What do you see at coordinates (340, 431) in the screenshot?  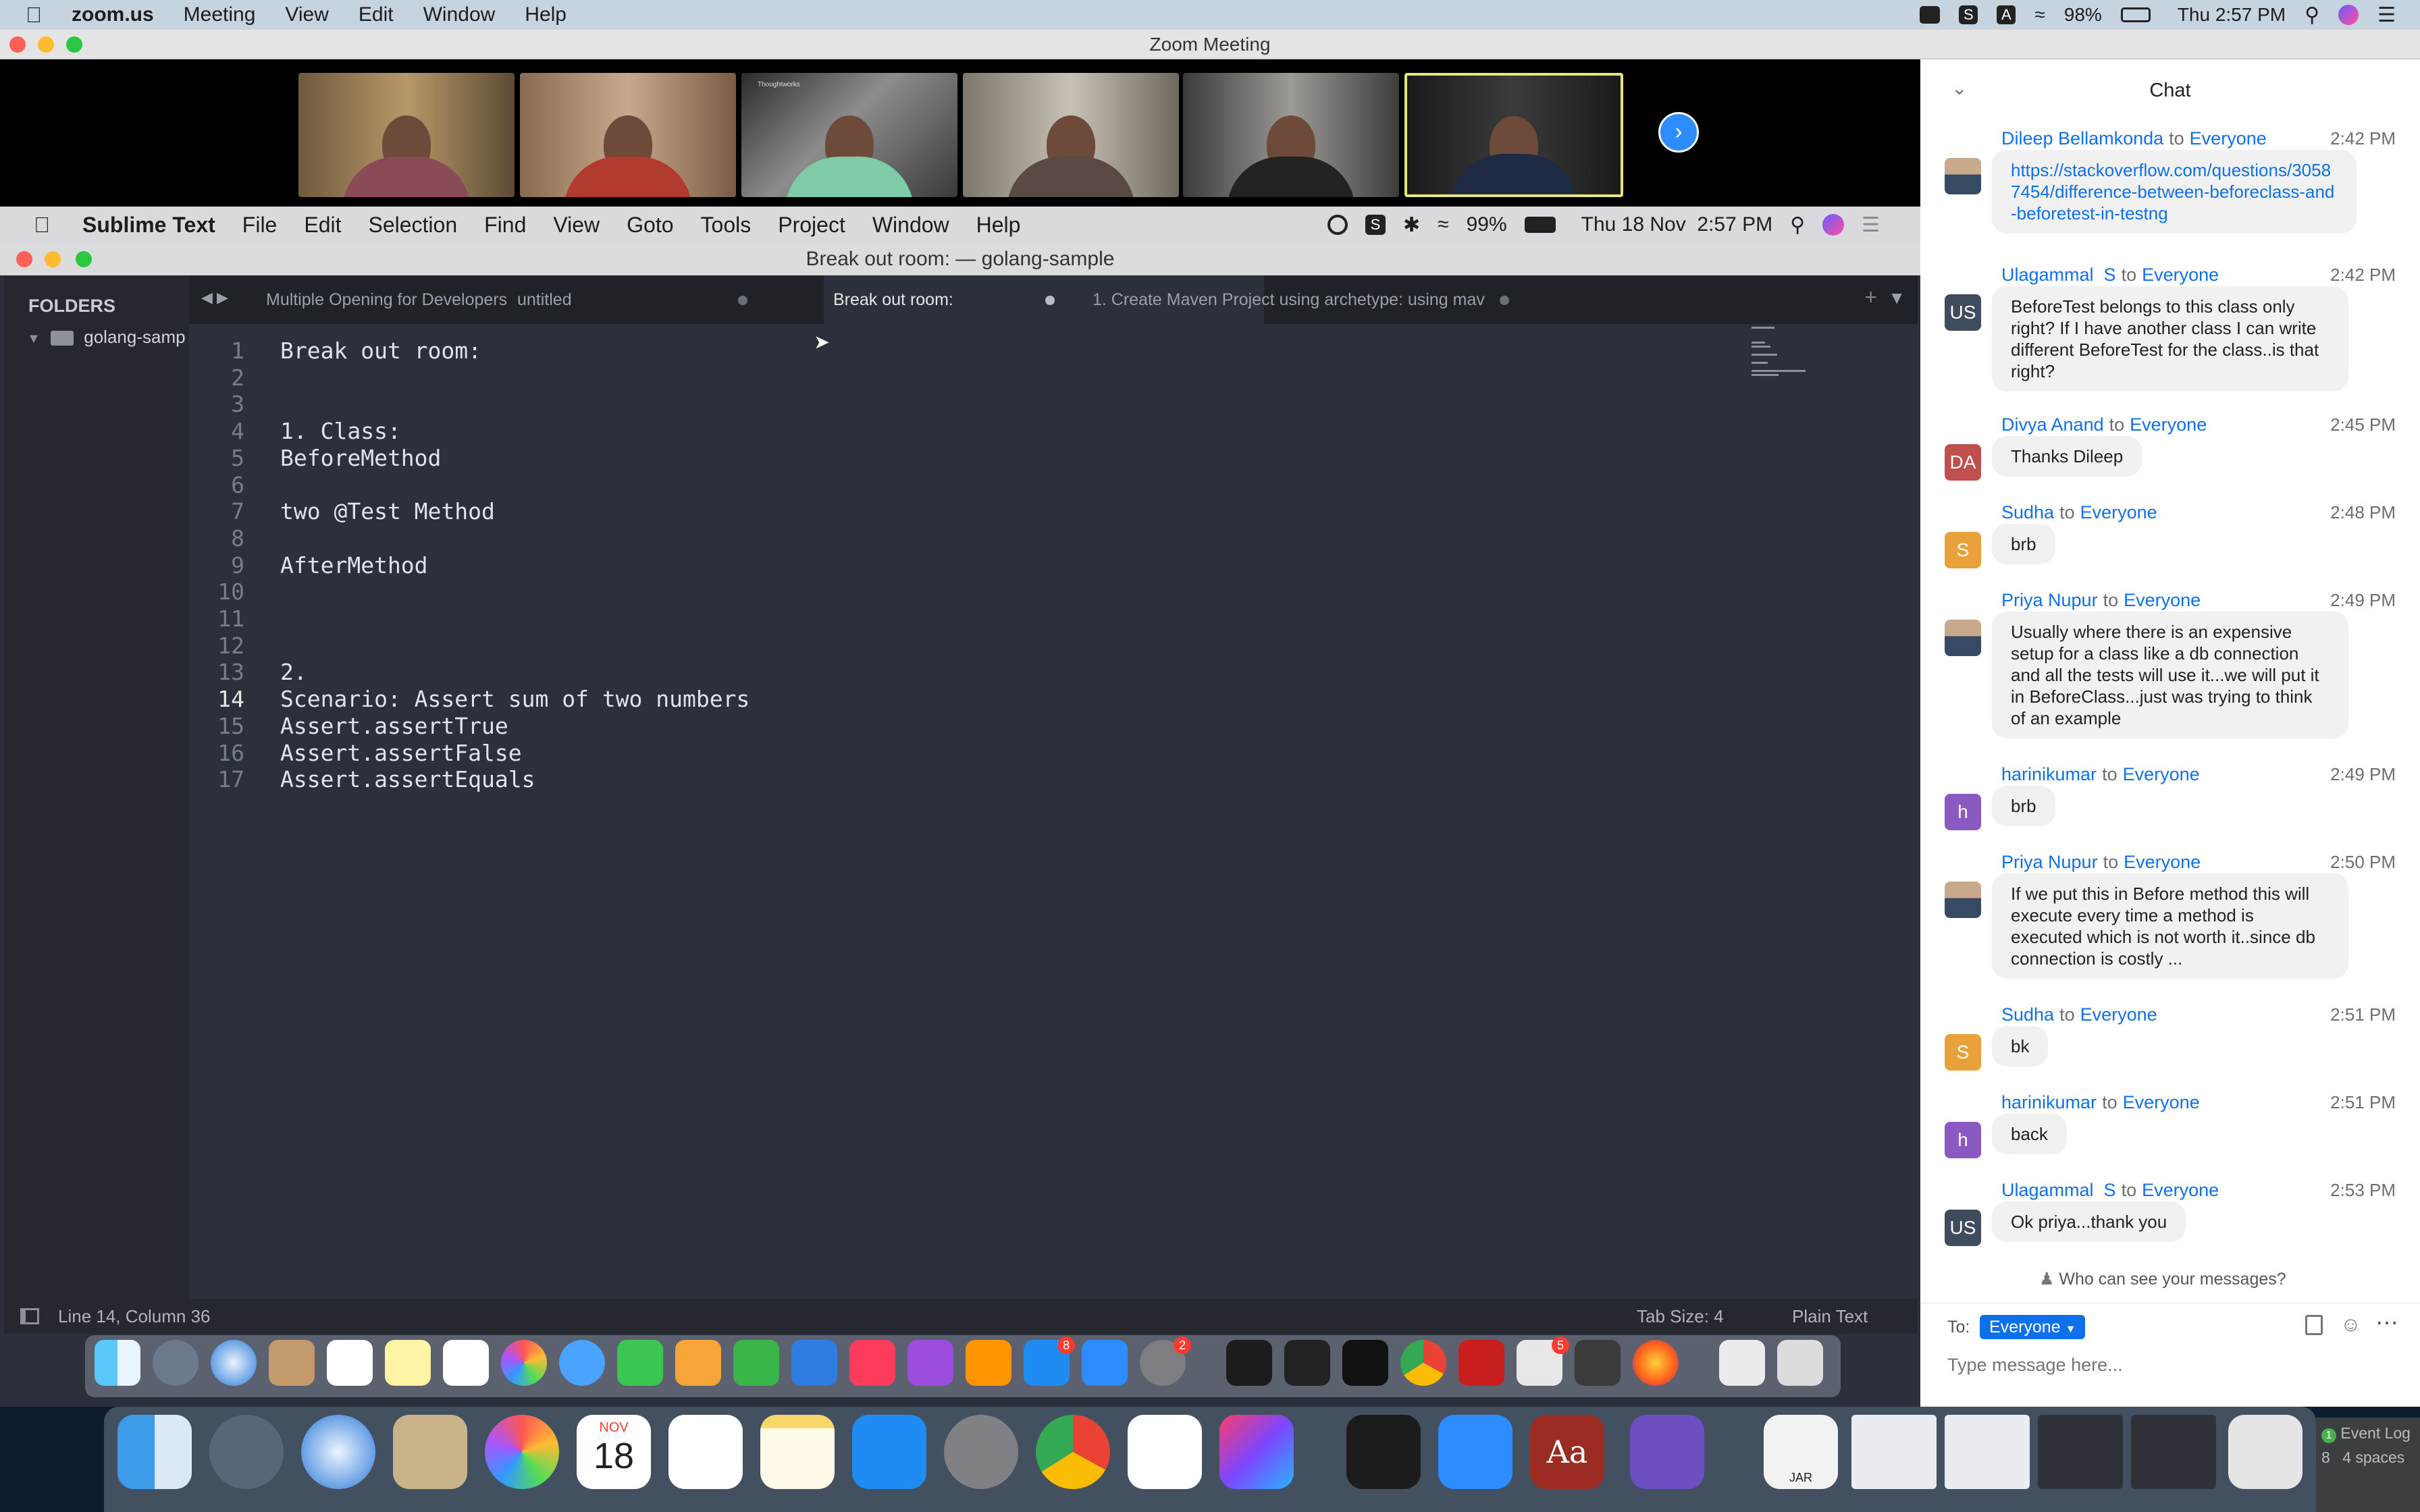 I see `code-line: 1. Class:` at bounding box center [340, 431].